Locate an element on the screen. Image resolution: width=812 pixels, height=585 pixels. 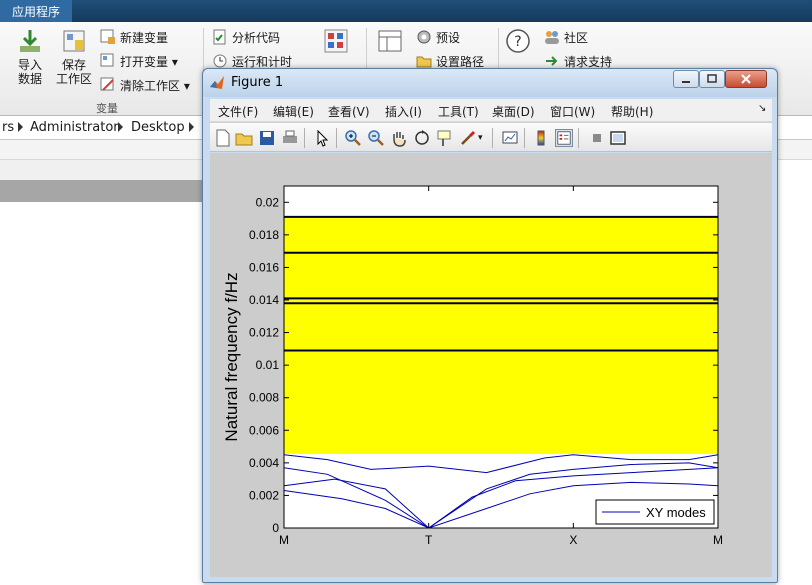
layout-icon is located at coordinates (390, 41).